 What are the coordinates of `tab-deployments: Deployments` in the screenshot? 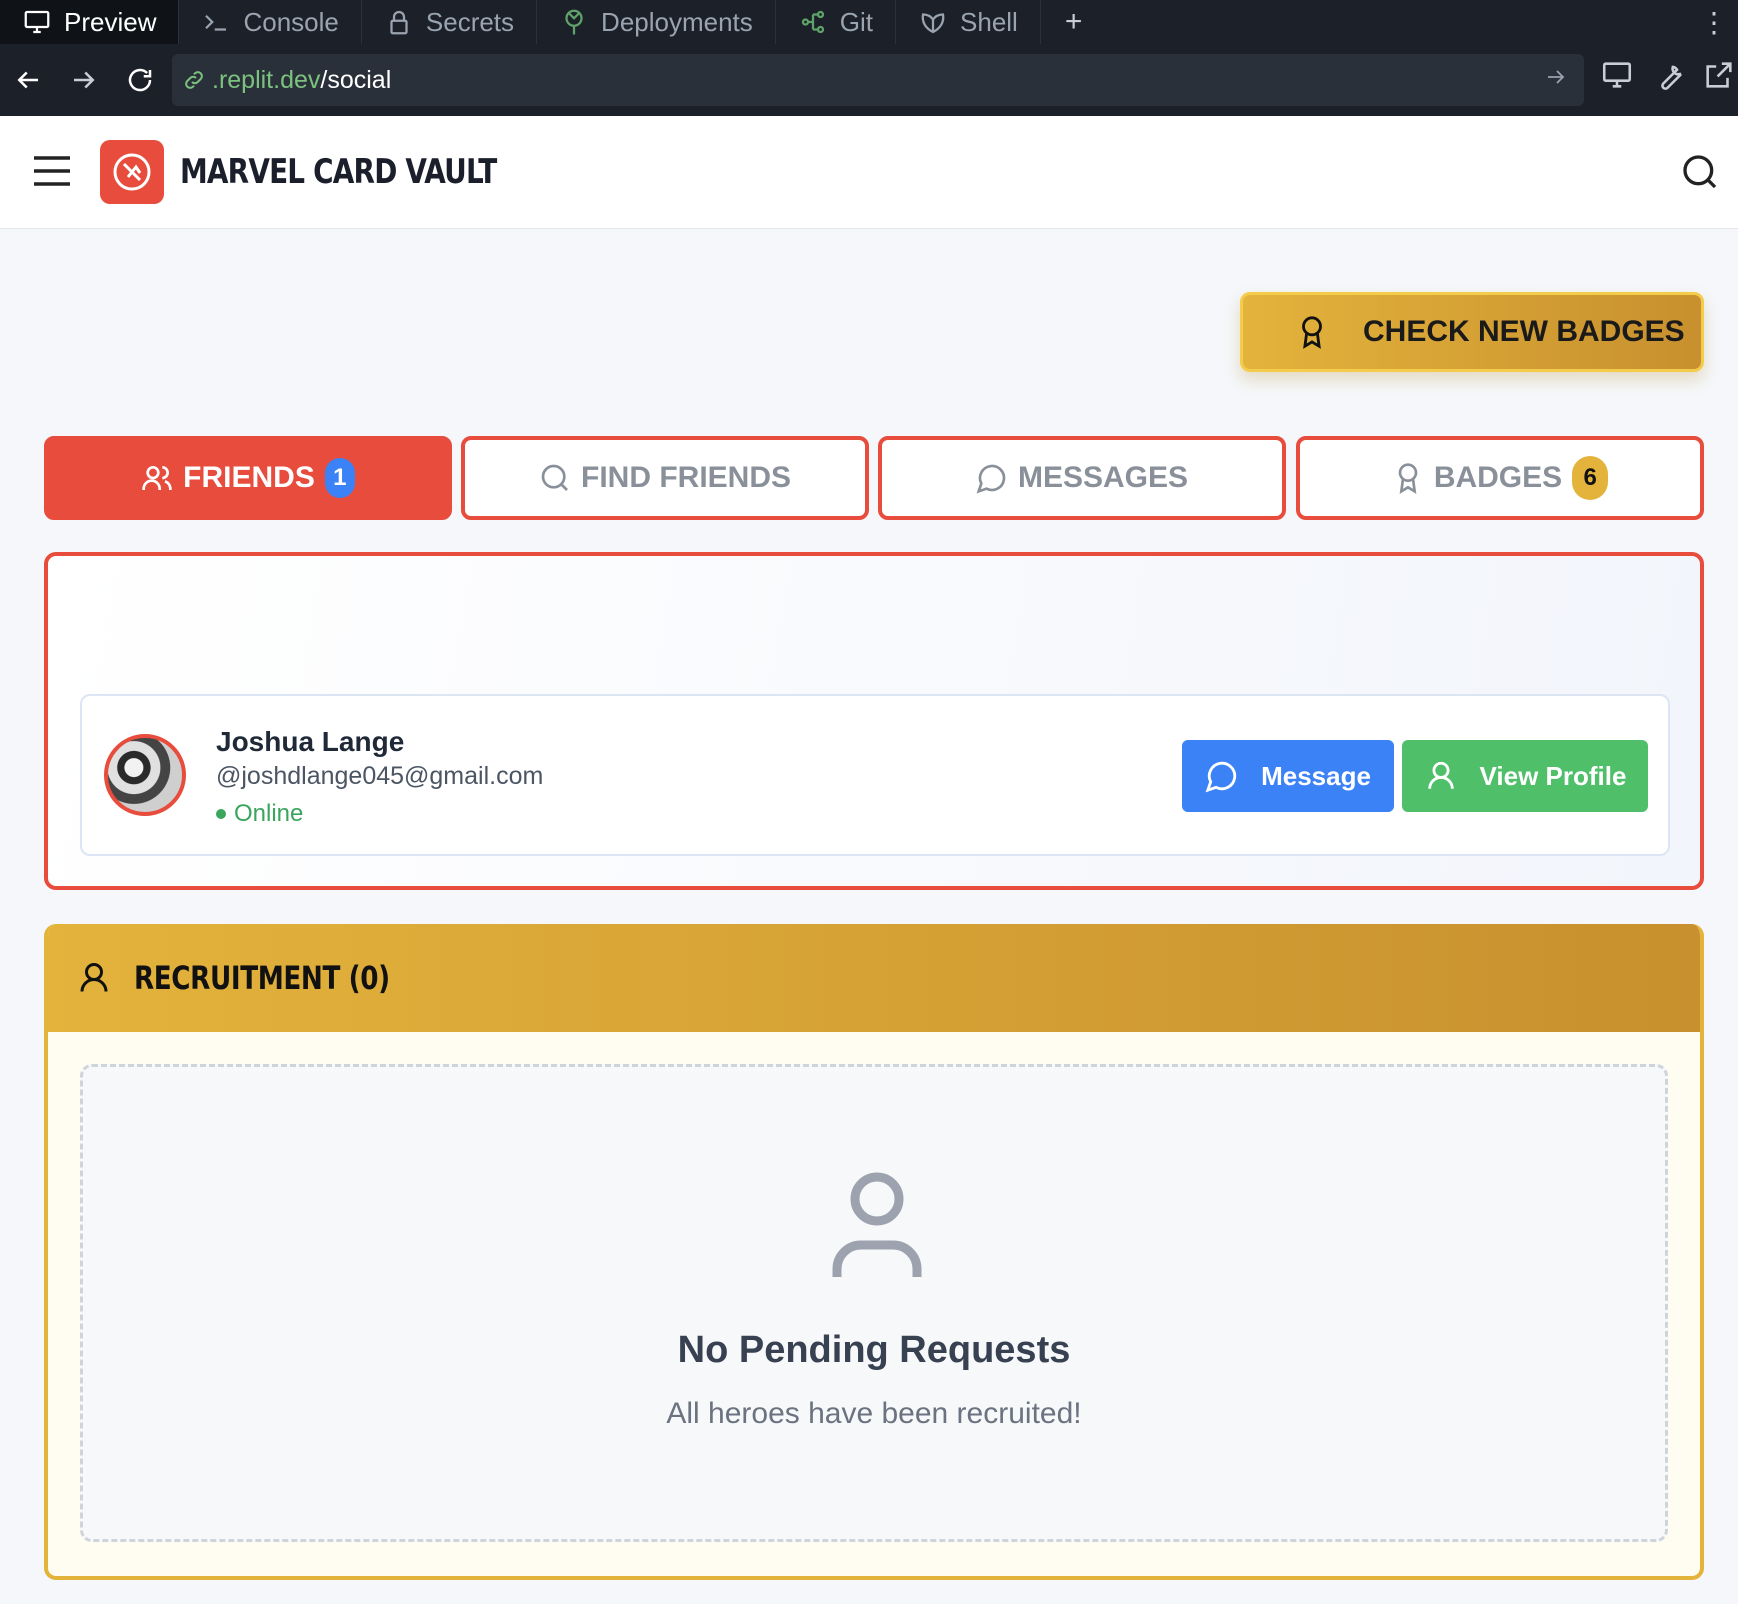 It's located at (656, 22).